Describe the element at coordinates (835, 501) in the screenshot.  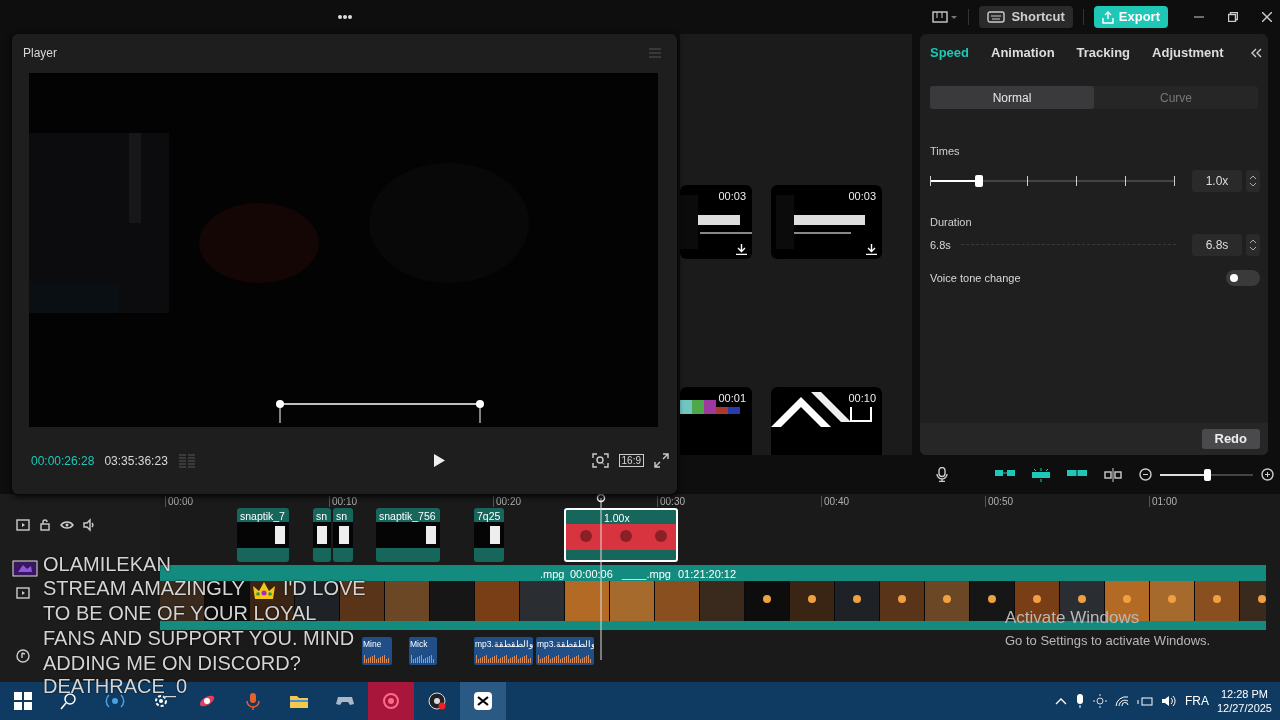
I see `ruler-label: 00:40` at that location.